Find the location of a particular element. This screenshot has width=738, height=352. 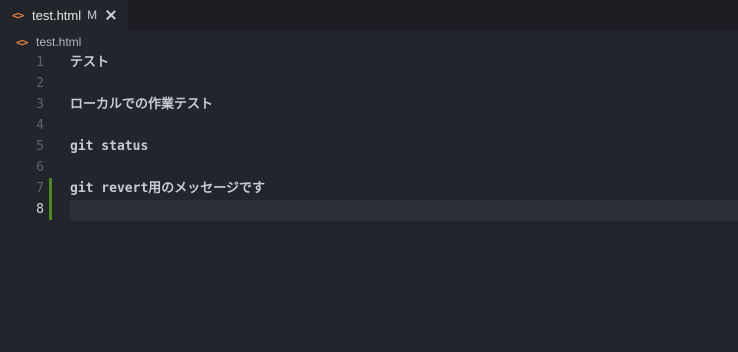

editor-line: 7 git revert用のメッセージです is located at coordinates (369, 188).